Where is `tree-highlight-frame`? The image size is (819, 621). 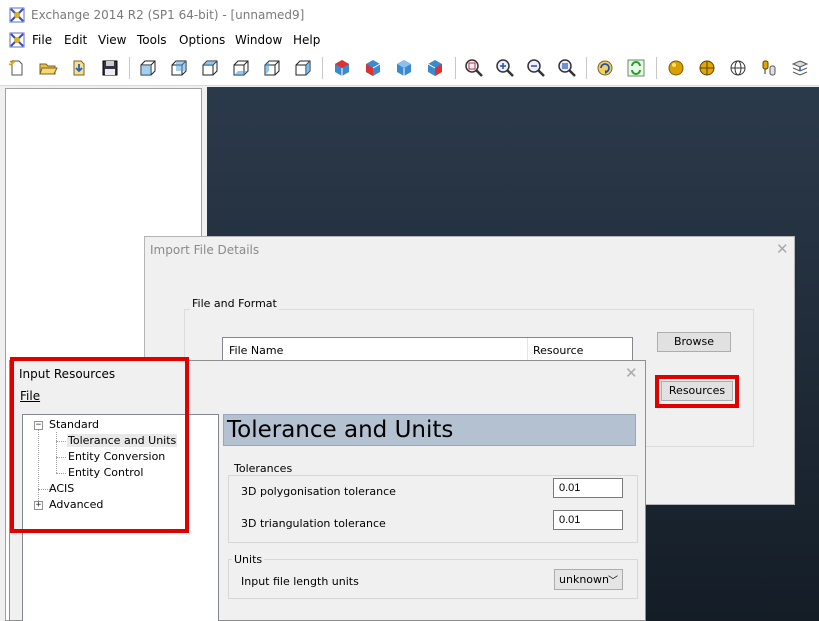
tree-highlight-frame is located at coordinates (99, 445).